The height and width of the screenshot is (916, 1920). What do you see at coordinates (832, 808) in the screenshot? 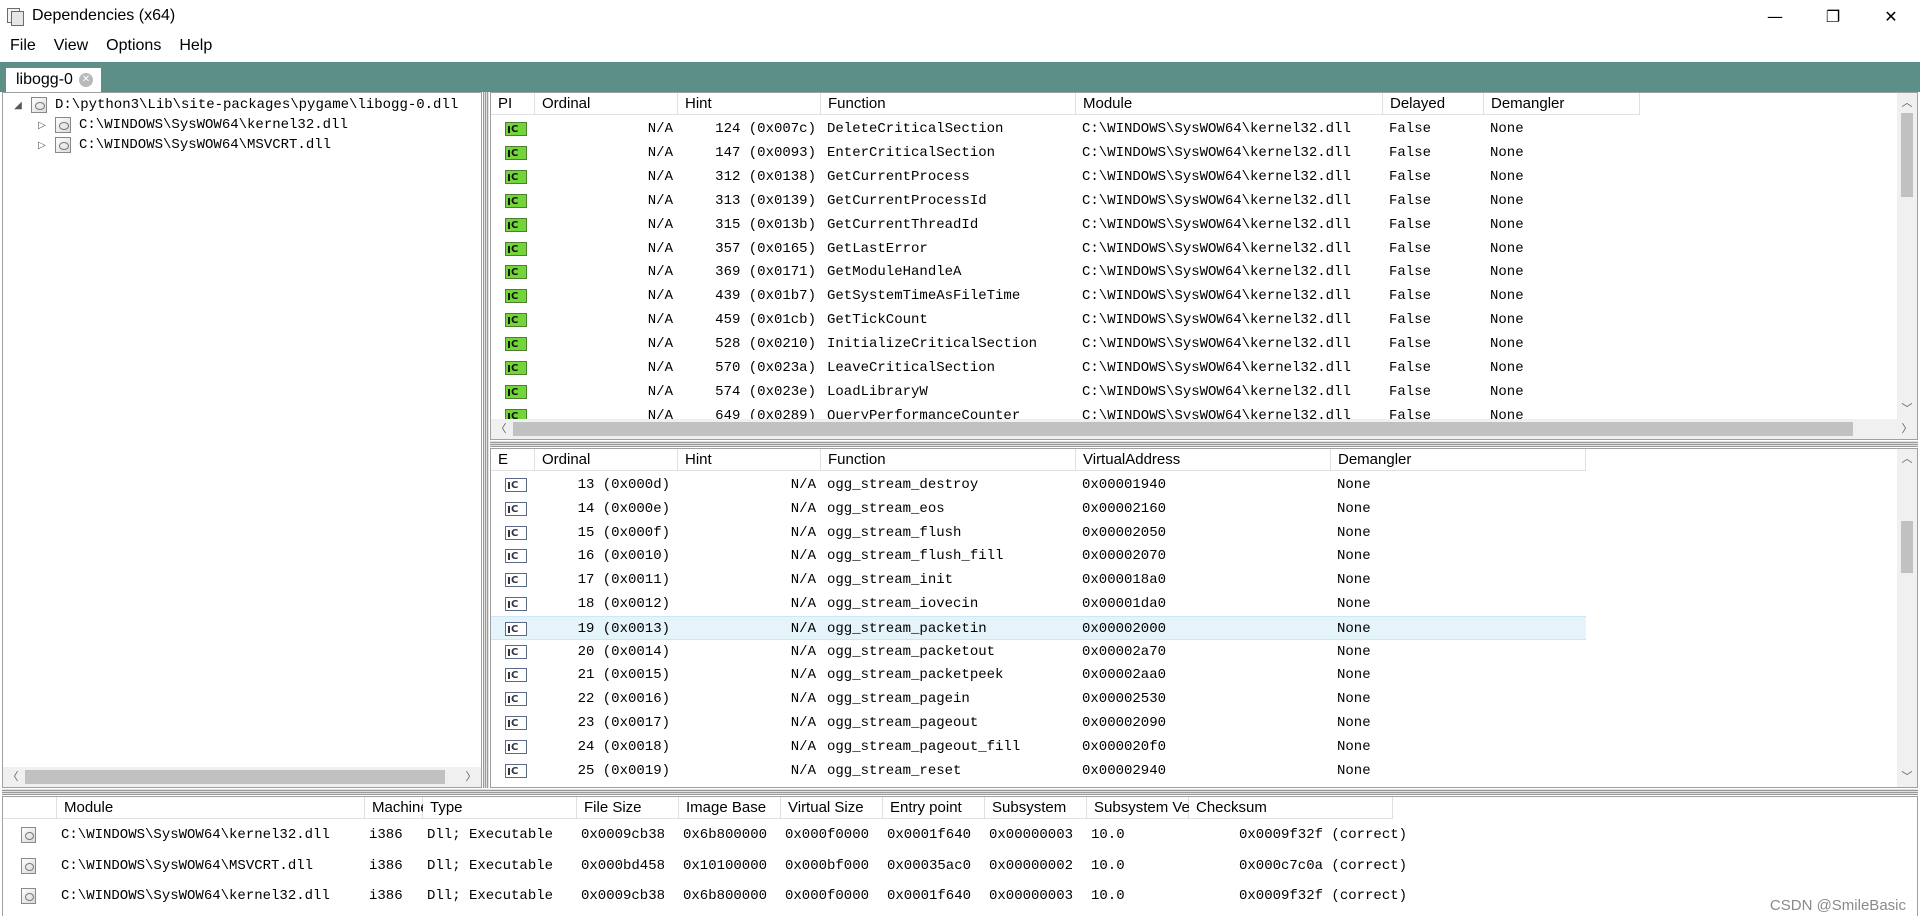
I see `modules-column-header: Virtual Size` at bounding box center [832, 808].